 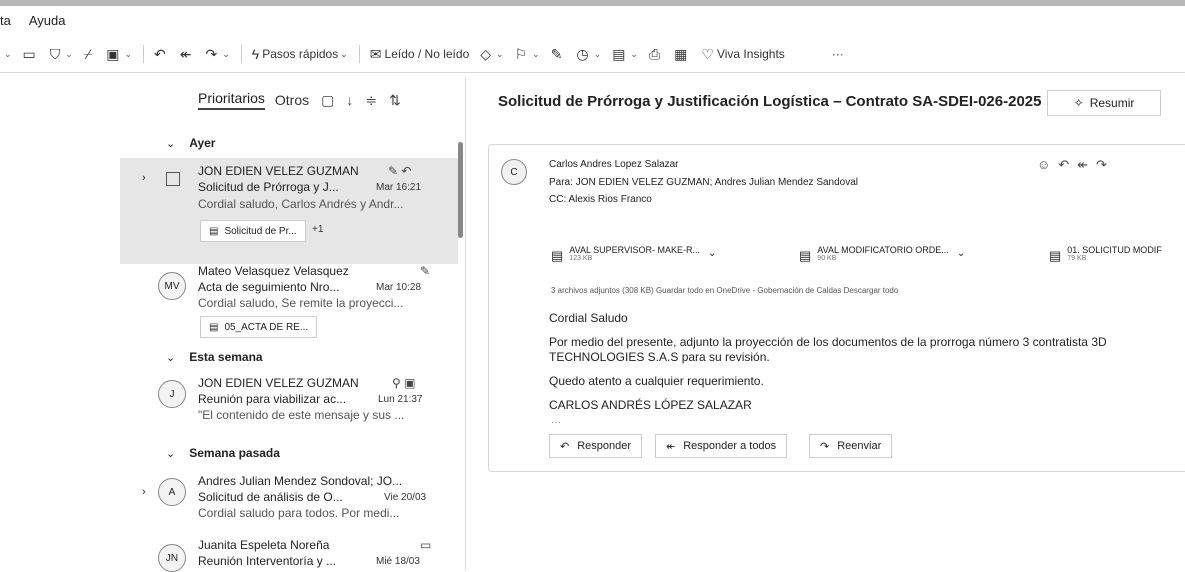 What do you see at coordinates (556, 422) in the screenshot?
I see `show-more: ···` at bounding box center [556, 422].